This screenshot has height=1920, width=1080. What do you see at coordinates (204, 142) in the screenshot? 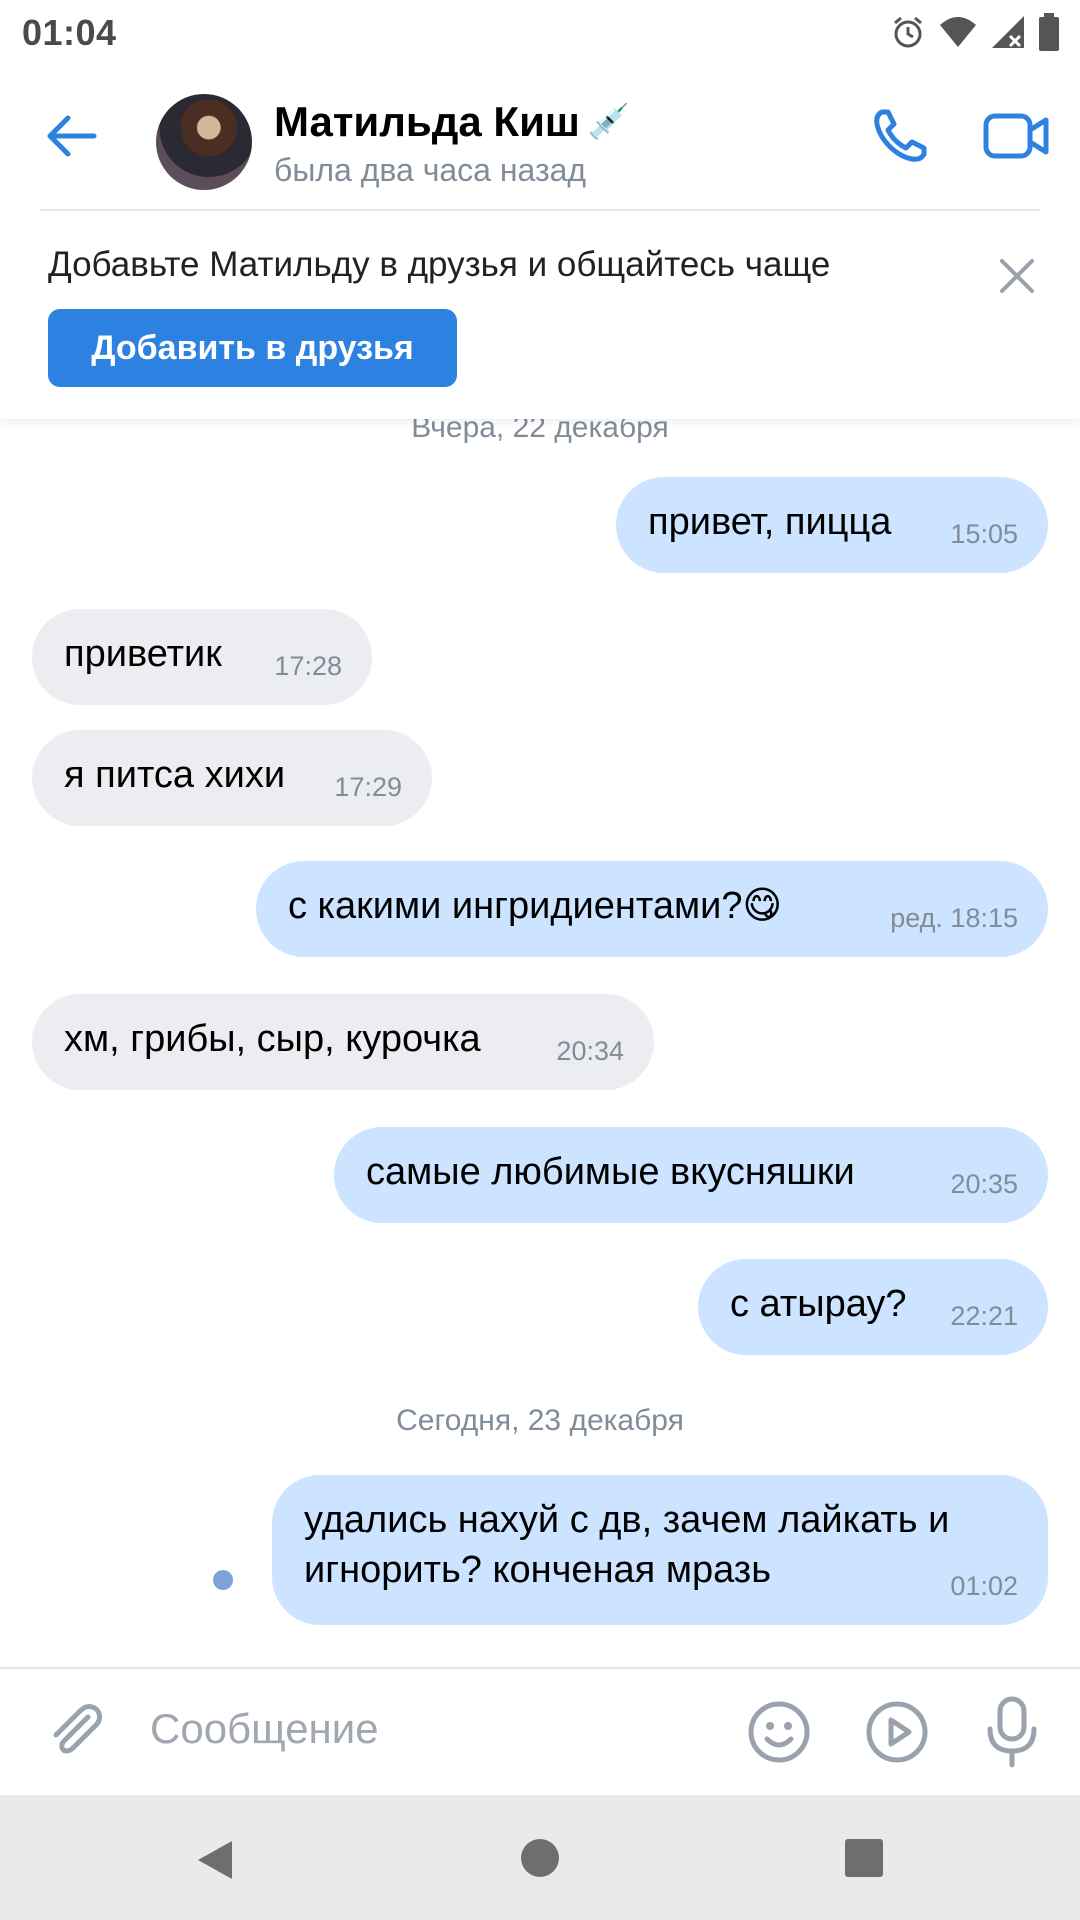
I see `contact-avatar` at bounding box center [204, 142].